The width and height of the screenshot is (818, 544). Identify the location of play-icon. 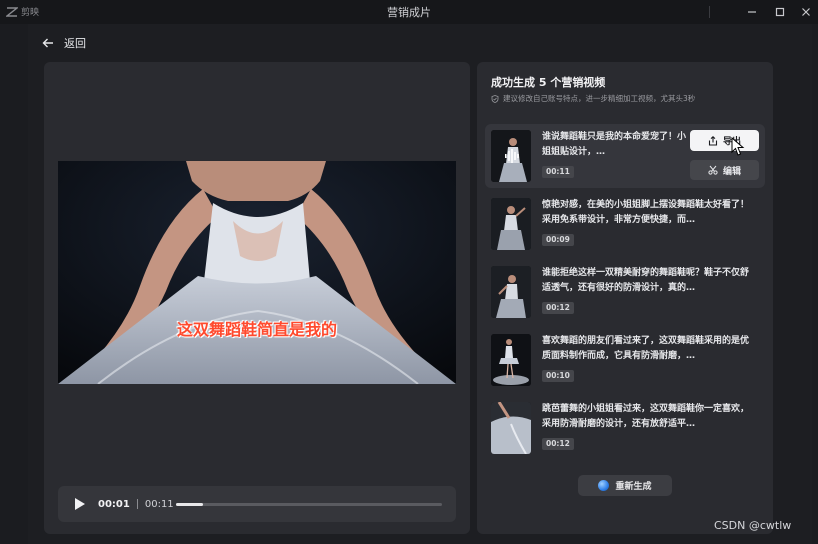
(80, 504).